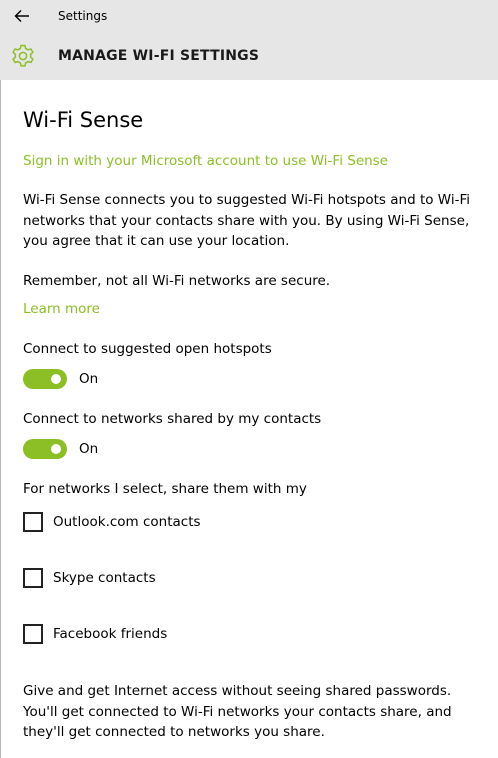 This screenshot has height=758, width=498. Describe the element at coordinates (127, 522) in the screenshot. I see `checkbox-label: Outlook.com contacts` at that location.